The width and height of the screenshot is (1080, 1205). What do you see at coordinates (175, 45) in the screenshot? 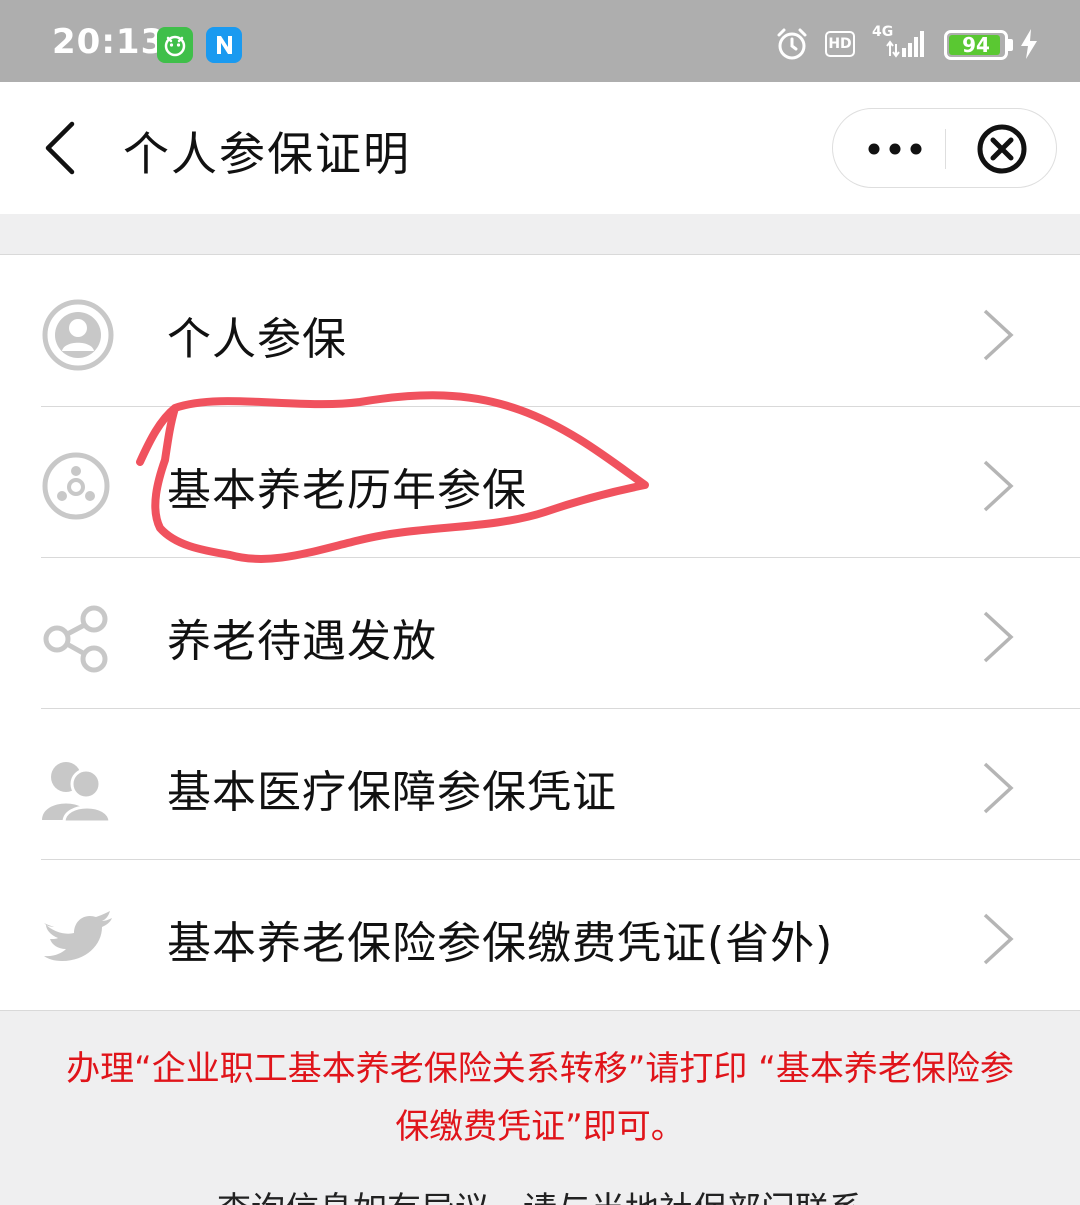
I see `notification-app-icon` at bounding box center [175, 45].